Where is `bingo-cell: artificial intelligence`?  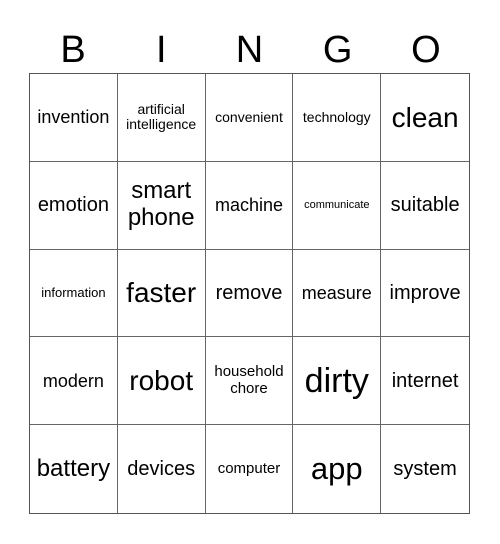
bingo-cell: artificial intelligence is located at coordinates (161, 118).